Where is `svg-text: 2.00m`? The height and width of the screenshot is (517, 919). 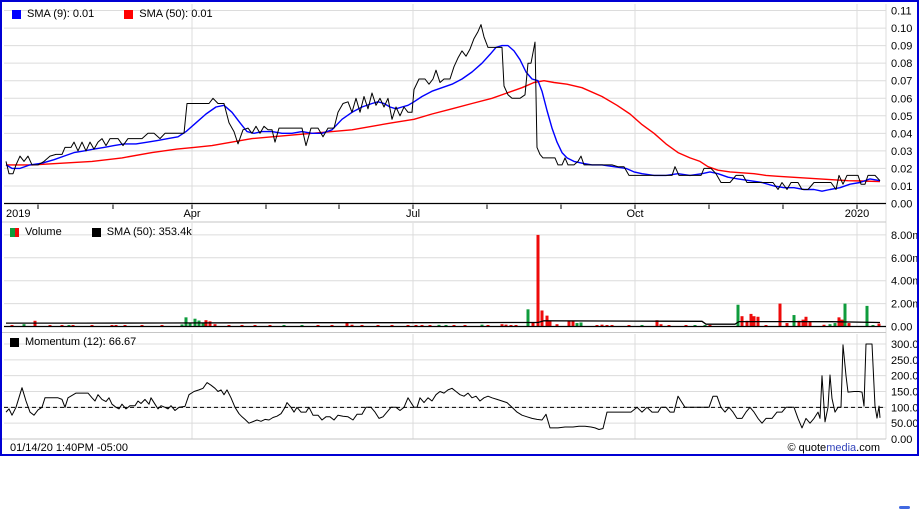 svg-text: 2.00m is located at coordinates (904, 305).